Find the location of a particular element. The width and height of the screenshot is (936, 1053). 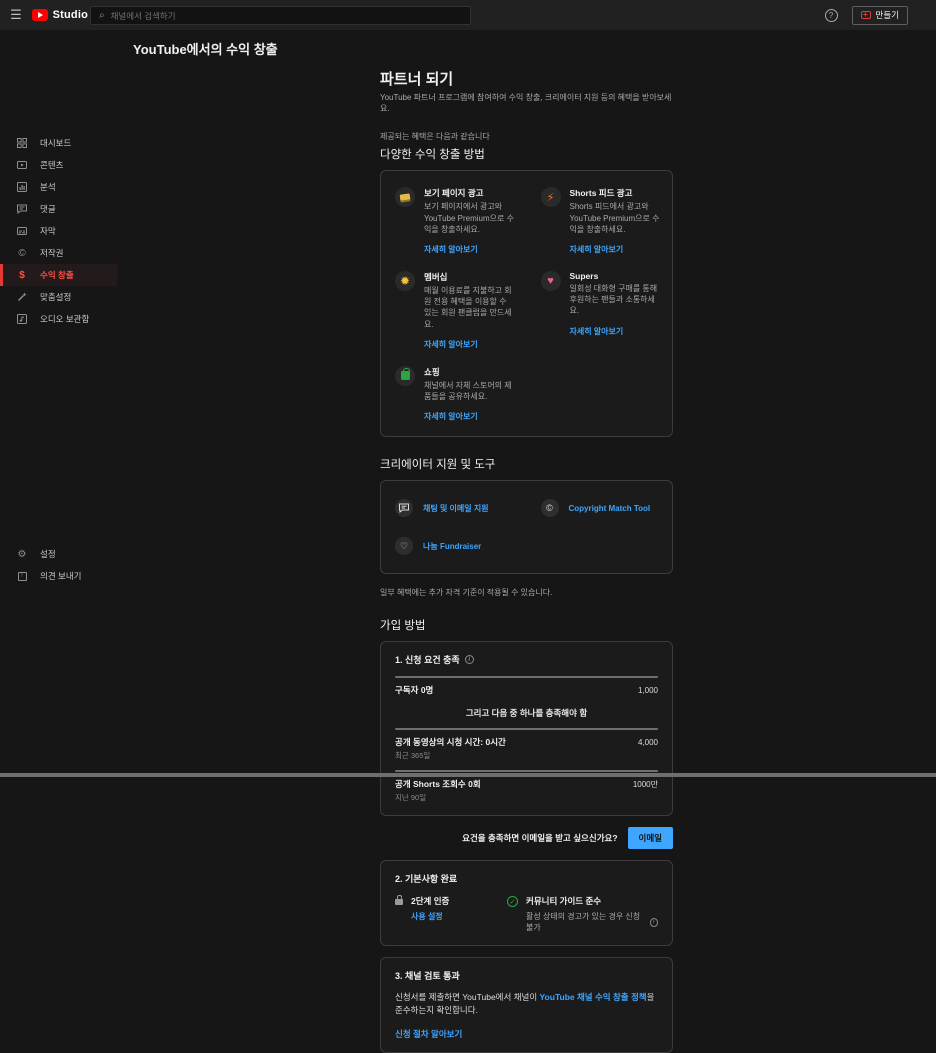

shorts-views-target: 1000만 is located at coordinates (645, 785).